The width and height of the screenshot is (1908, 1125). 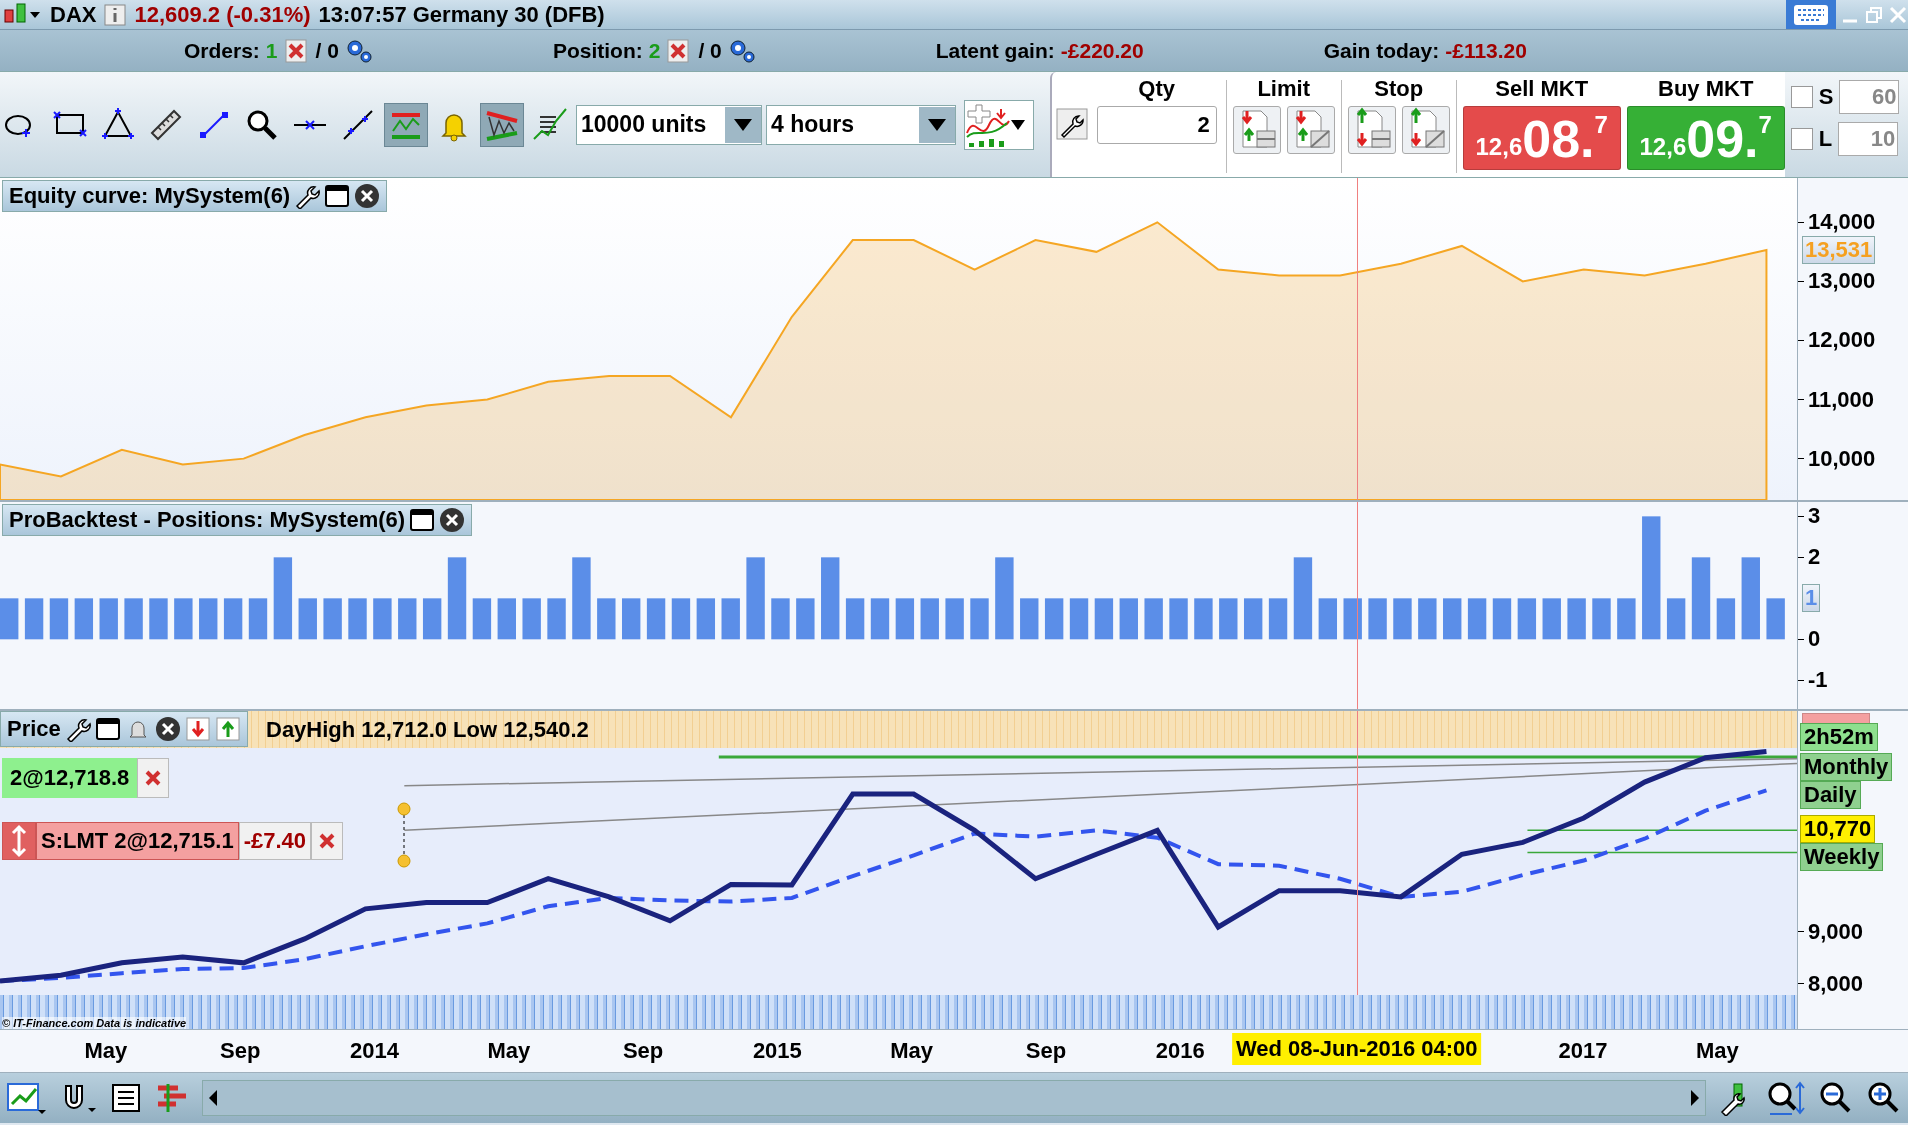 I want to click on position-pending: / 0, so click(x=710, y=50).